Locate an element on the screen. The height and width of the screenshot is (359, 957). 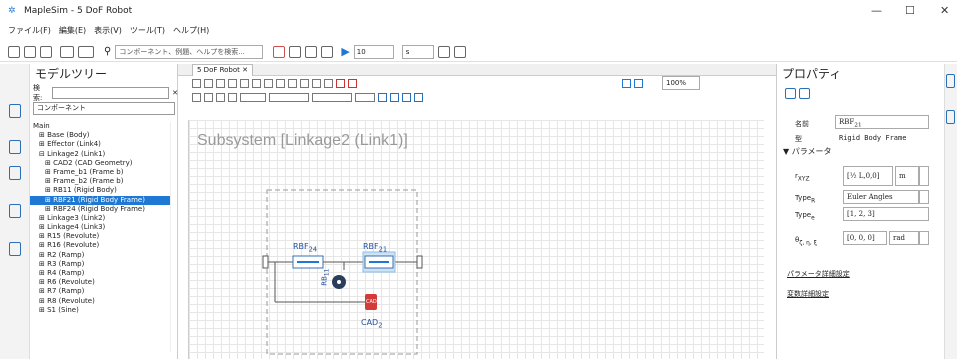
menu-view: 表示(V) is located at coordinates (108, 32).